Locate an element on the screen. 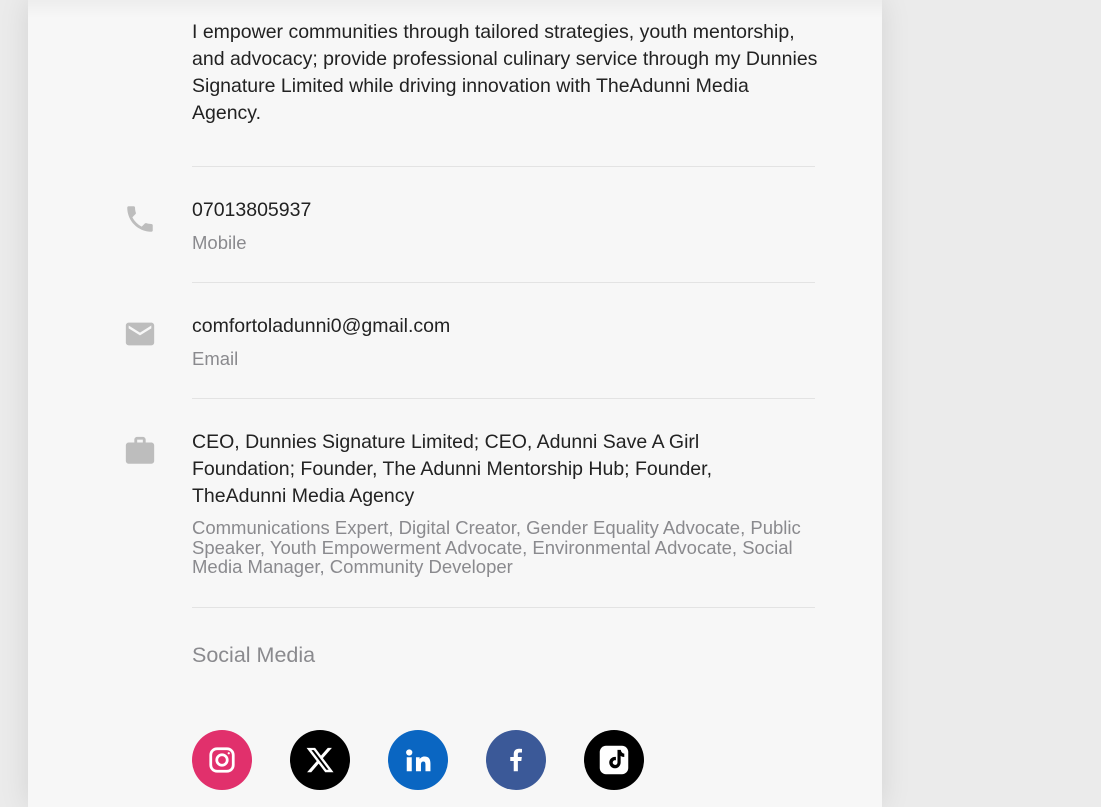 Image resolution: width=1101 pixels, height=807 pixels. linkedin-button is located at coordinates (418, 760).